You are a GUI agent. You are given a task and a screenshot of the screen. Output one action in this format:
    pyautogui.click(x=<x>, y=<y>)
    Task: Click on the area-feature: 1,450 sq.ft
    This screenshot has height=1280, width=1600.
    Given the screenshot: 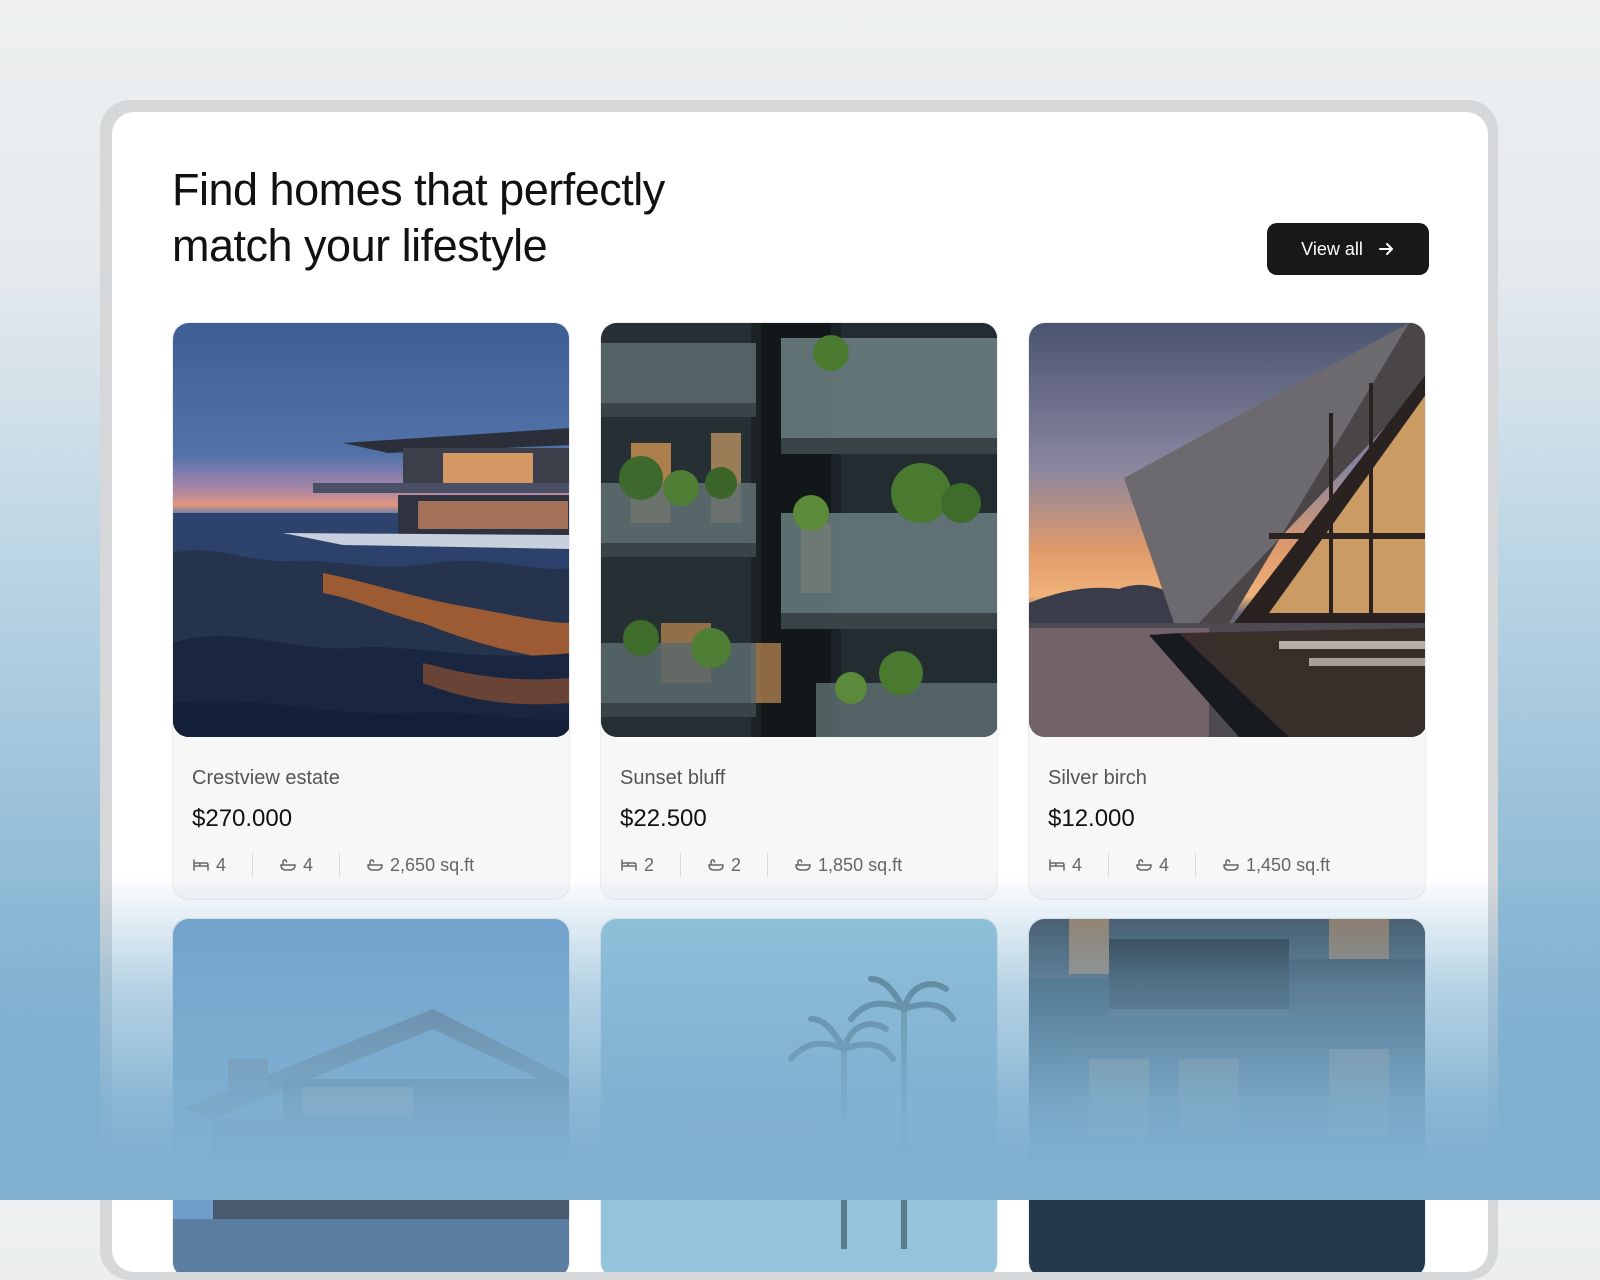 What is the action you would take?
    pyautogui.click(x=1276, y=865)
    